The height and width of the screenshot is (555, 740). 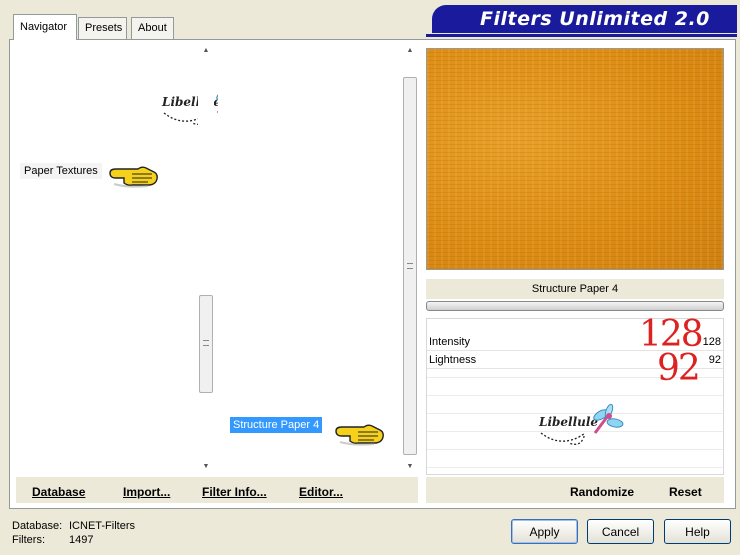 What do you see at coordinates (61, 171) in the screenshot?
I see `category-item-paper-textures: Paper Textures` at bounding box center [61, 171].